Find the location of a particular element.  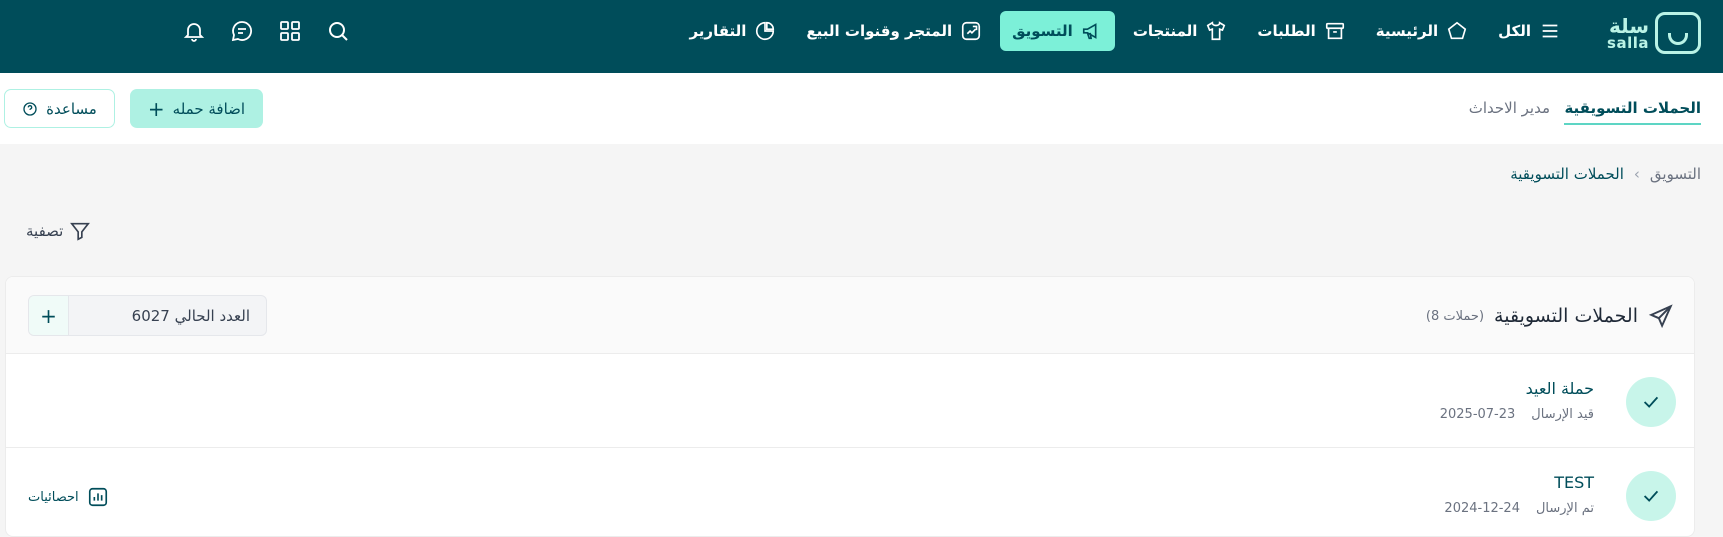

add-campaign-button: + اضافة حمله is located at coordinates (196, 108).